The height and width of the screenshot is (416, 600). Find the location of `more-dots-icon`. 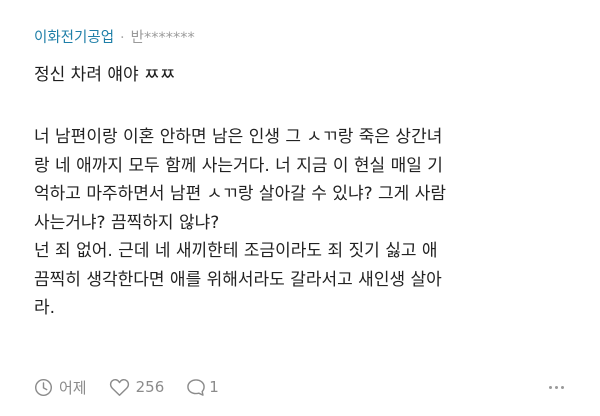

more-dots-icon is located at coordinates (556, 387).